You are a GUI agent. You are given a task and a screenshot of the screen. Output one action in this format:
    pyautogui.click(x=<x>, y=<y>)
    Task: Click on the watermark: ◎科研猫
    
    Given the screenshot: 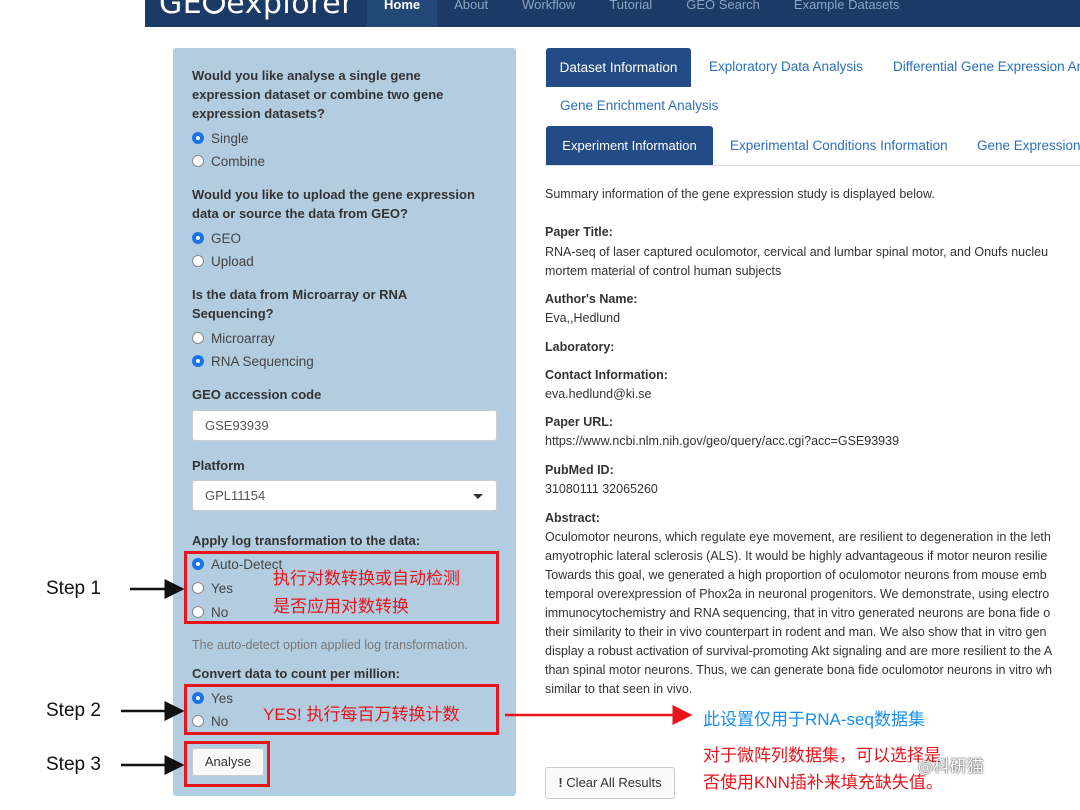 What is the action you would take?
    pyautogui.click(x=951, y=764)
    